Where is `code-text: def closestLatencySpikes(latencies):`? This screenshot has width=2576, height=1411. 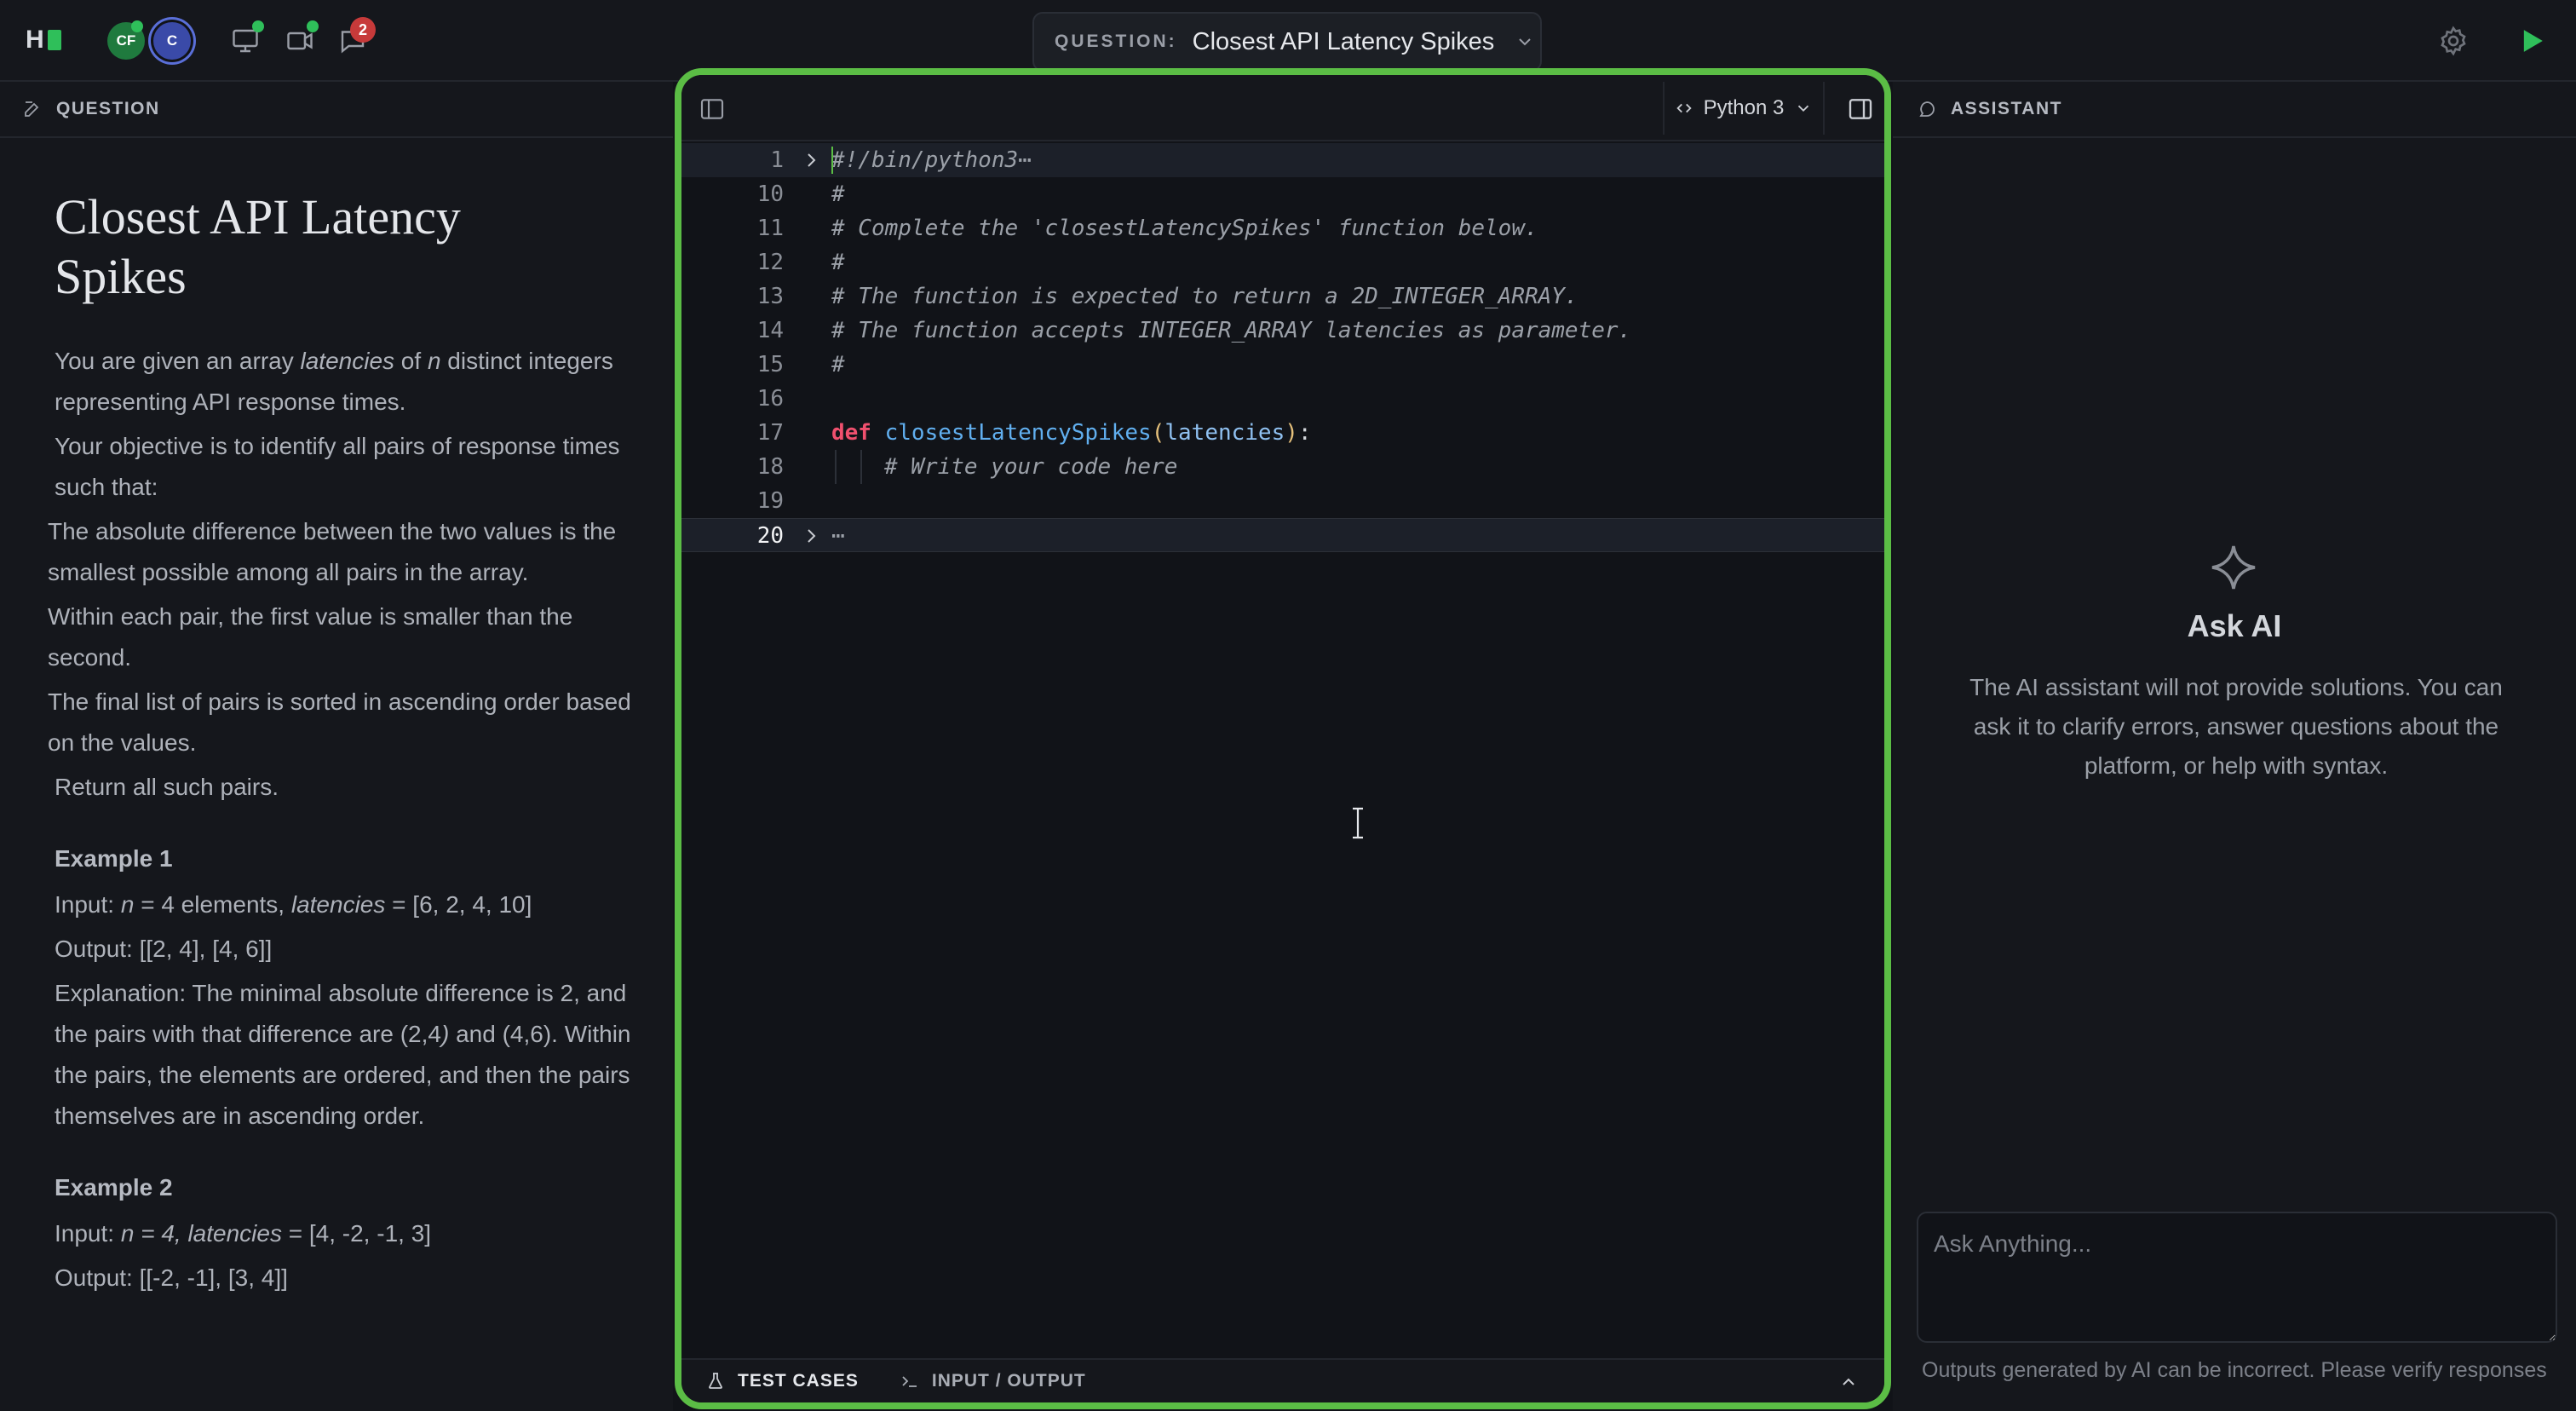
code-text: def closestLatencySpikes(latencies): is located at coordinates (1072, 433).